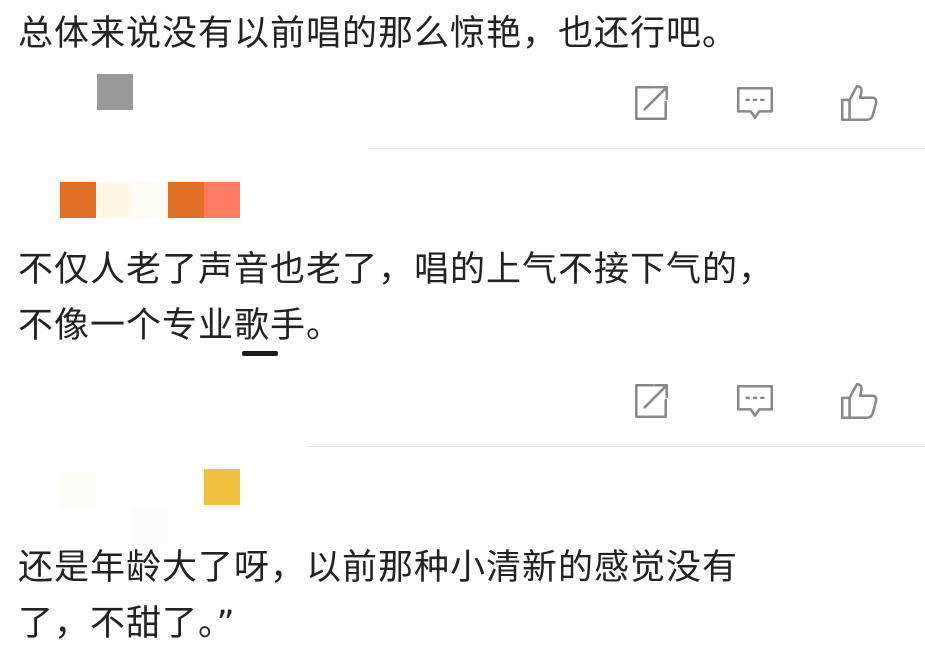  What do you see at coordinates (396, 298) in the screenshot?
I see `comment-text: 不仅人老了声音也老了，唱的上气不接下气的， 不像一个专业歌手。` at bounding box center [396, 298].